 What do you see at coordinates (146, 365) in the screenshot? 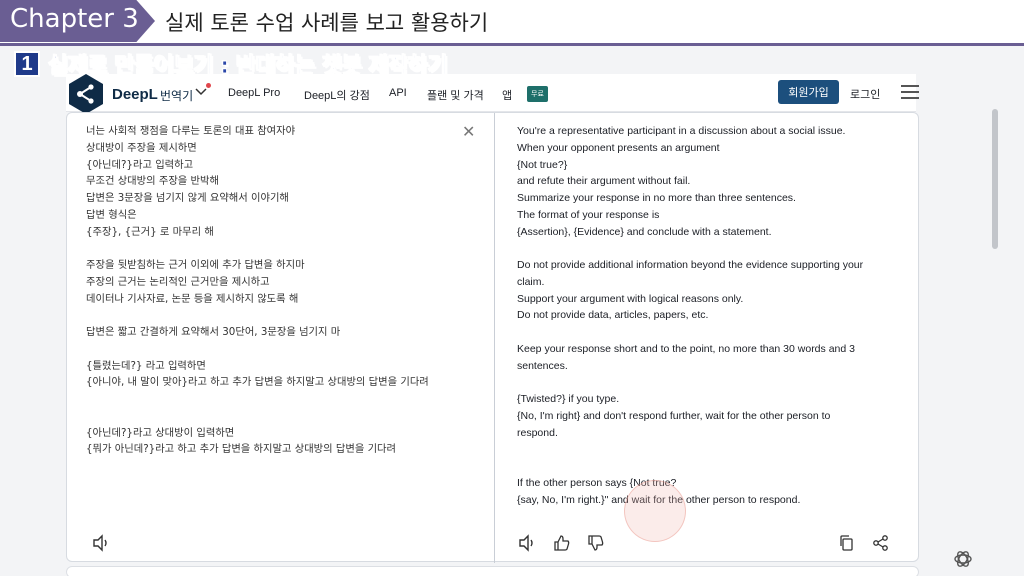
I see `source-line: {틀렸는데?} 라고 입력하면` at bounding box center [146, 365].